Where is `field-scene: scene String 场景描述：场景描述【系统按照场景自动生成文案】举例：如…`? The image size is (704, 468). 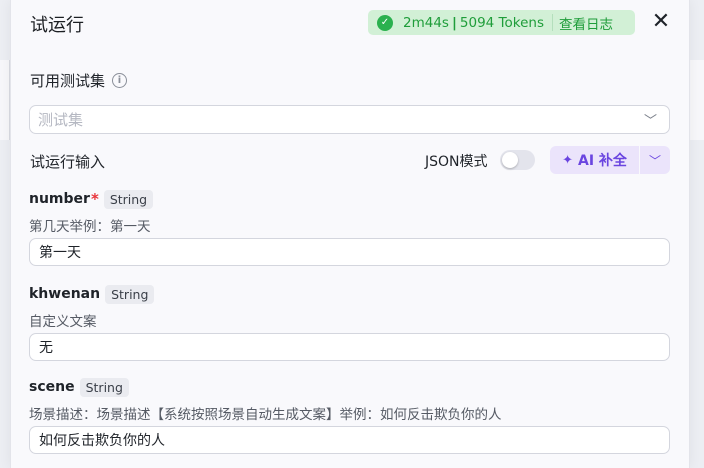
field-scene: scene String 场景描述：场景描述【系统按照场景自动生成文案】举例：如… is located at coordinates (349, 415).